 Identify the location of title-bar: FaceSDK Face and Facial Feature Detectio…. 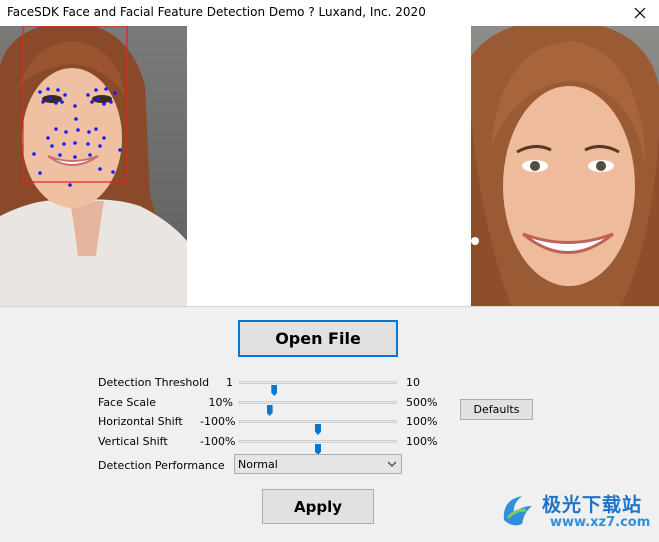
(329, 13).